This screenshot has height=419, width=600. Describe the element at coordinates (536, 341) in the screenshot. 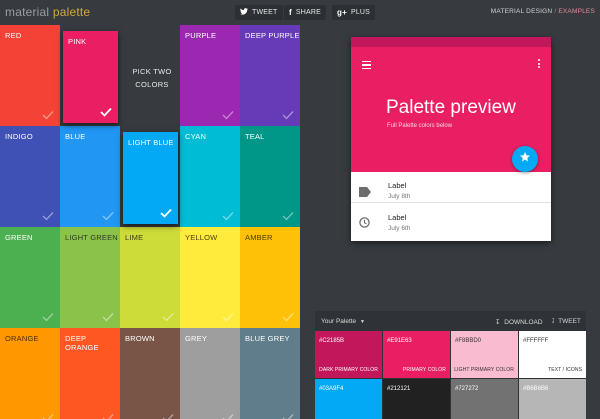

I see `swatch-hex: #FFFFFF` at that location.